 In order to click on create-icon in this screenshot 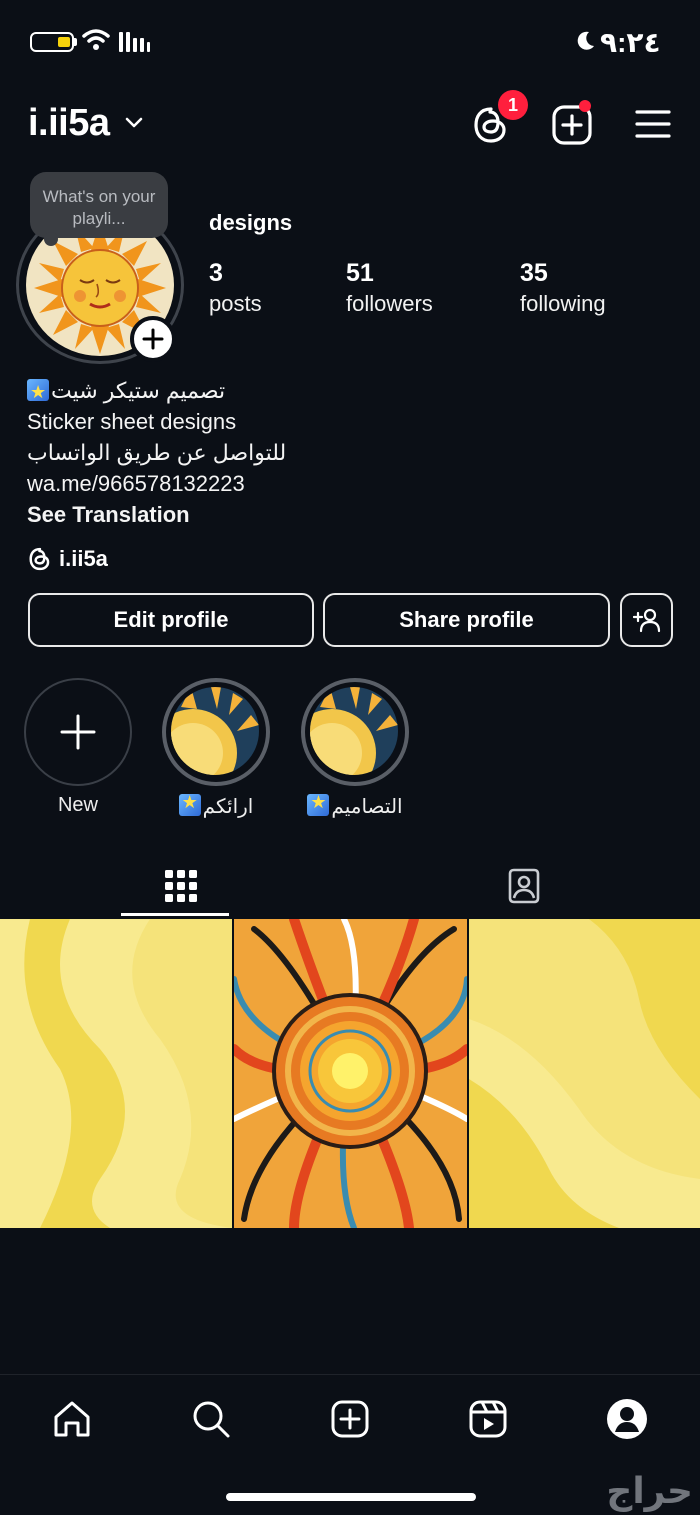, I will do `click(350, 1419)`.